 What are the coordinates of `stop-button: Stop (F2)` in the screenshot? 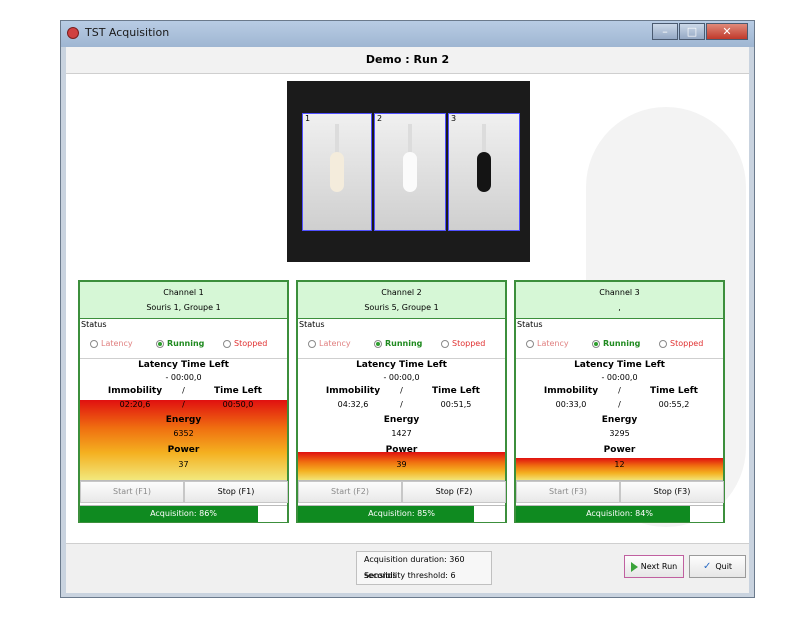 It's located at (454, 492).